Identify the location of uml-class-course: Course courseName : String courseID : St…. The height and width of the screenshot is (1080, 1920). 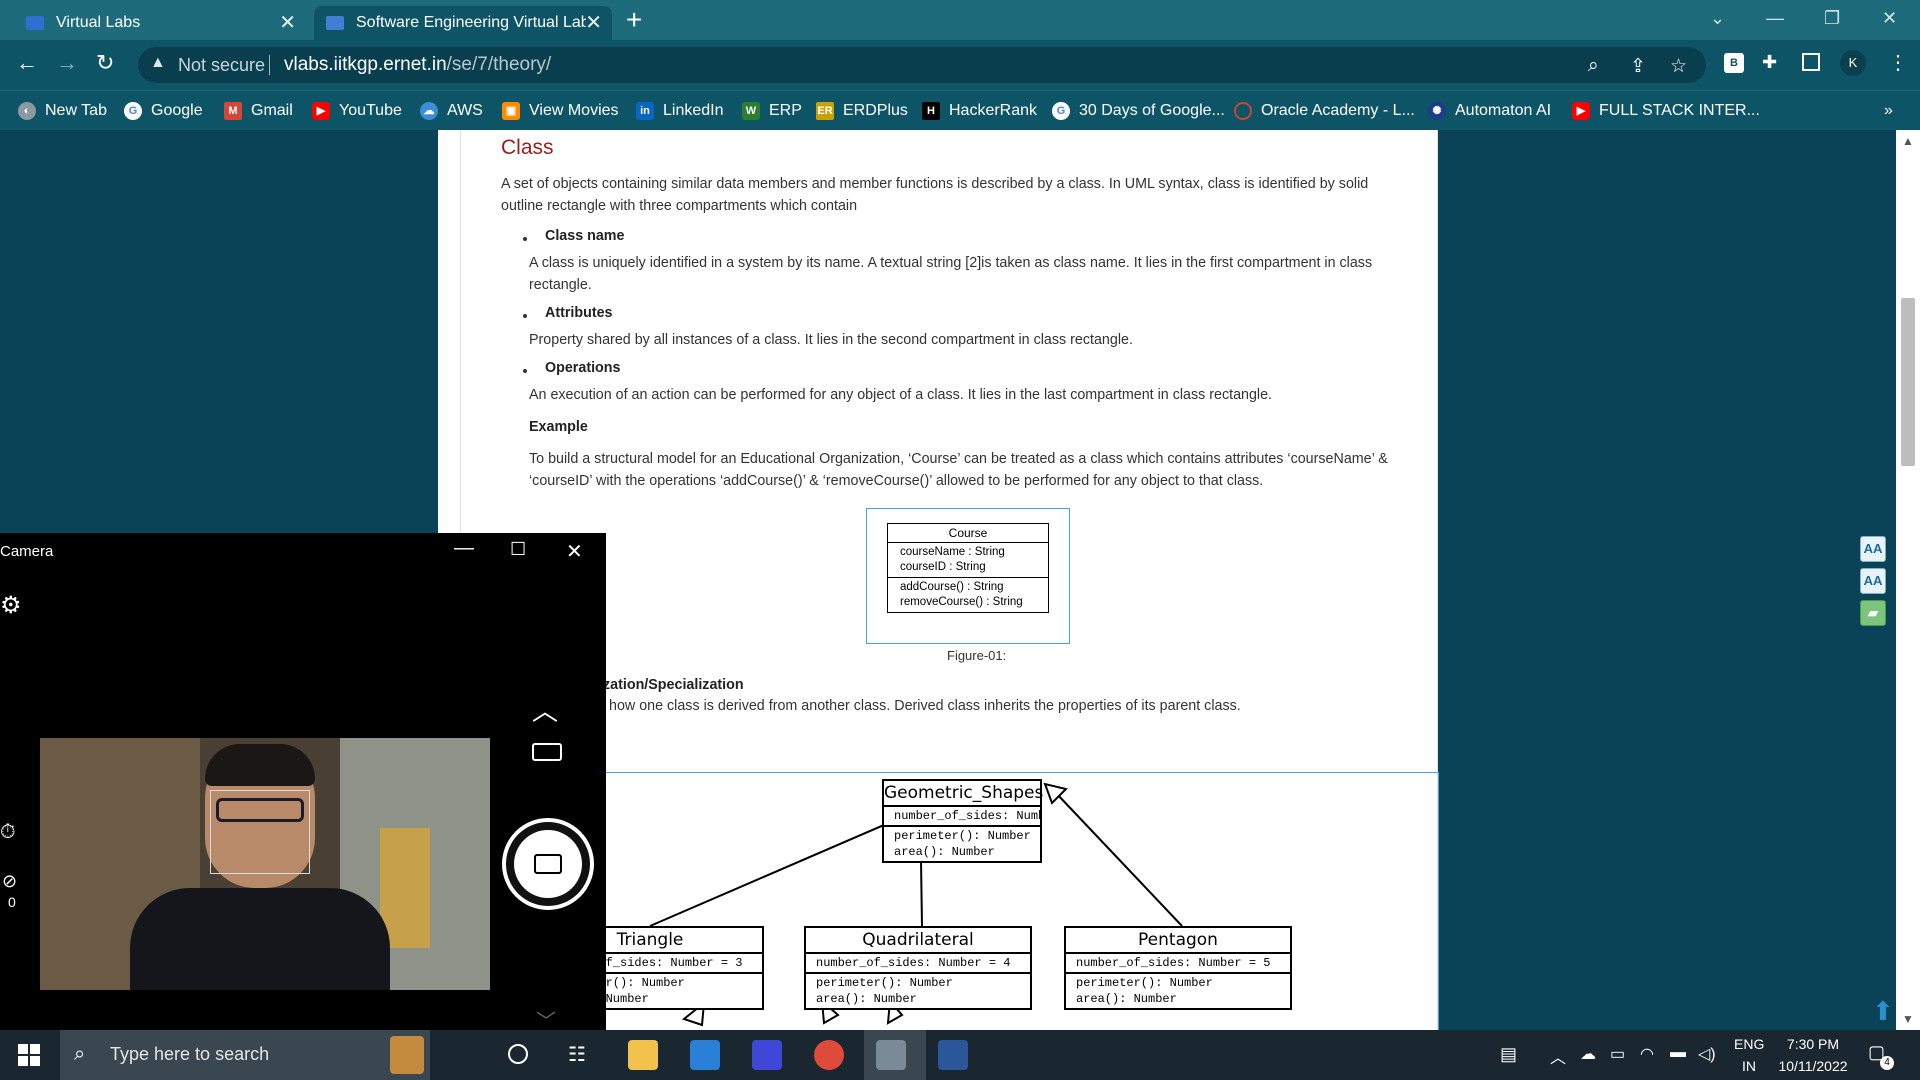
(968, 568).